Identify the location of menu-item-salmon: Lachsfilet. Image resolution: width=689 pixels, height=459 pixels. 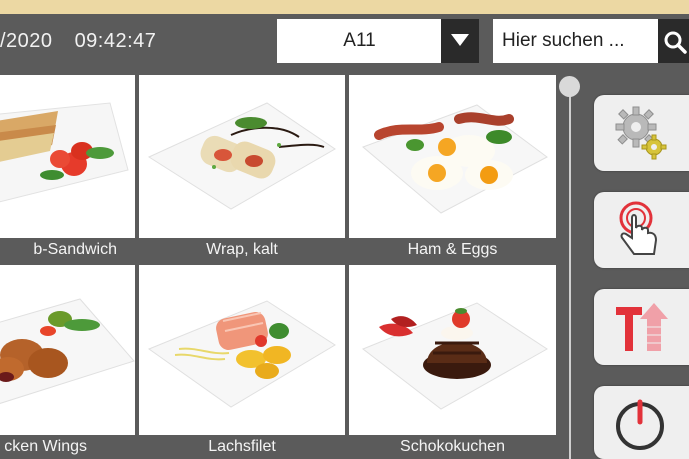
(242, 362).